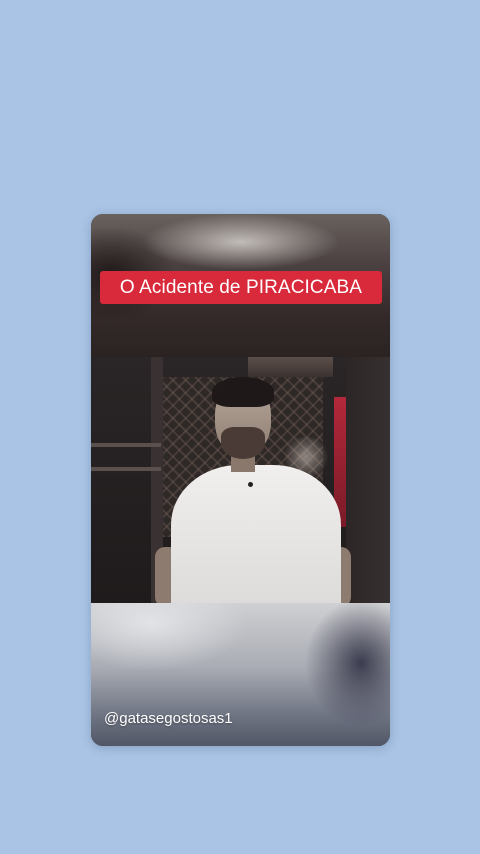  I want to click on creator-handle: @gatasegostosas1, so click(168, 719).